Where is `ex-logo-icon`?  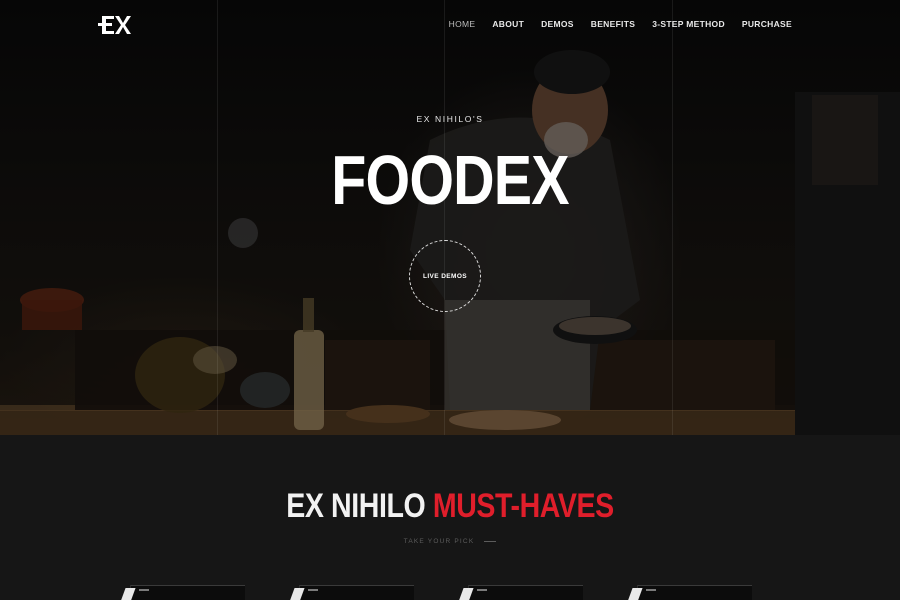
ex-logo-icon is located at coordinates (116, 25).